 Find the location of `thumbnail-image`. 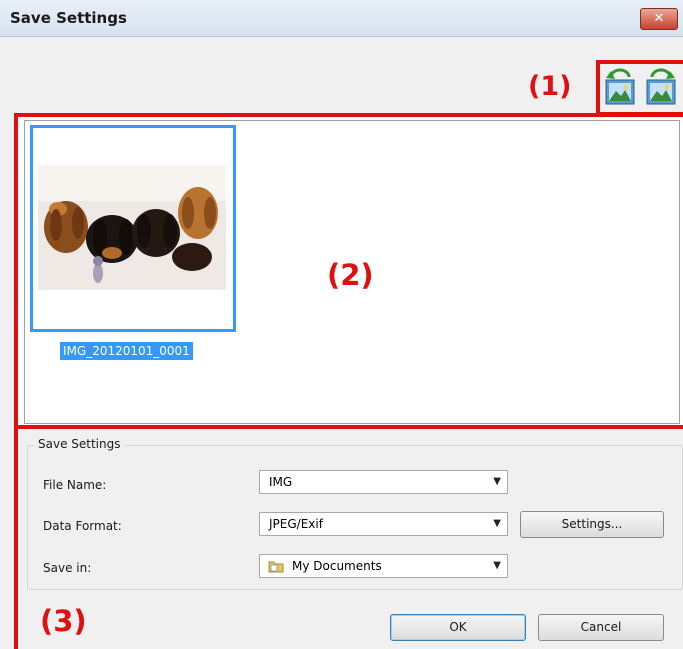

thumbnail-image is located at coordinates (132, 227).